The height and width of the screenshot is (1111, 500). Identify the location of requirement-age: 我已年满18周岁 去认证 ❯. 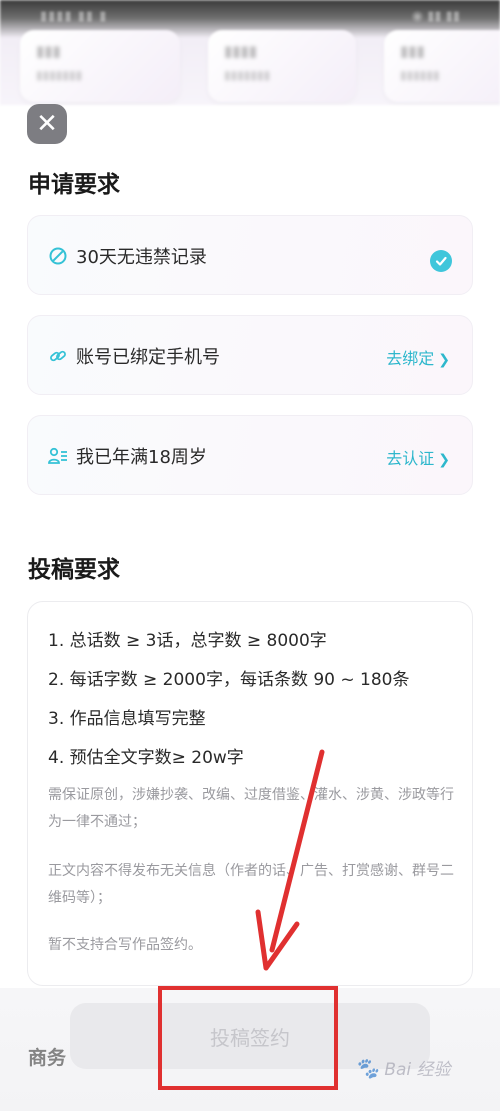
(250, 455).